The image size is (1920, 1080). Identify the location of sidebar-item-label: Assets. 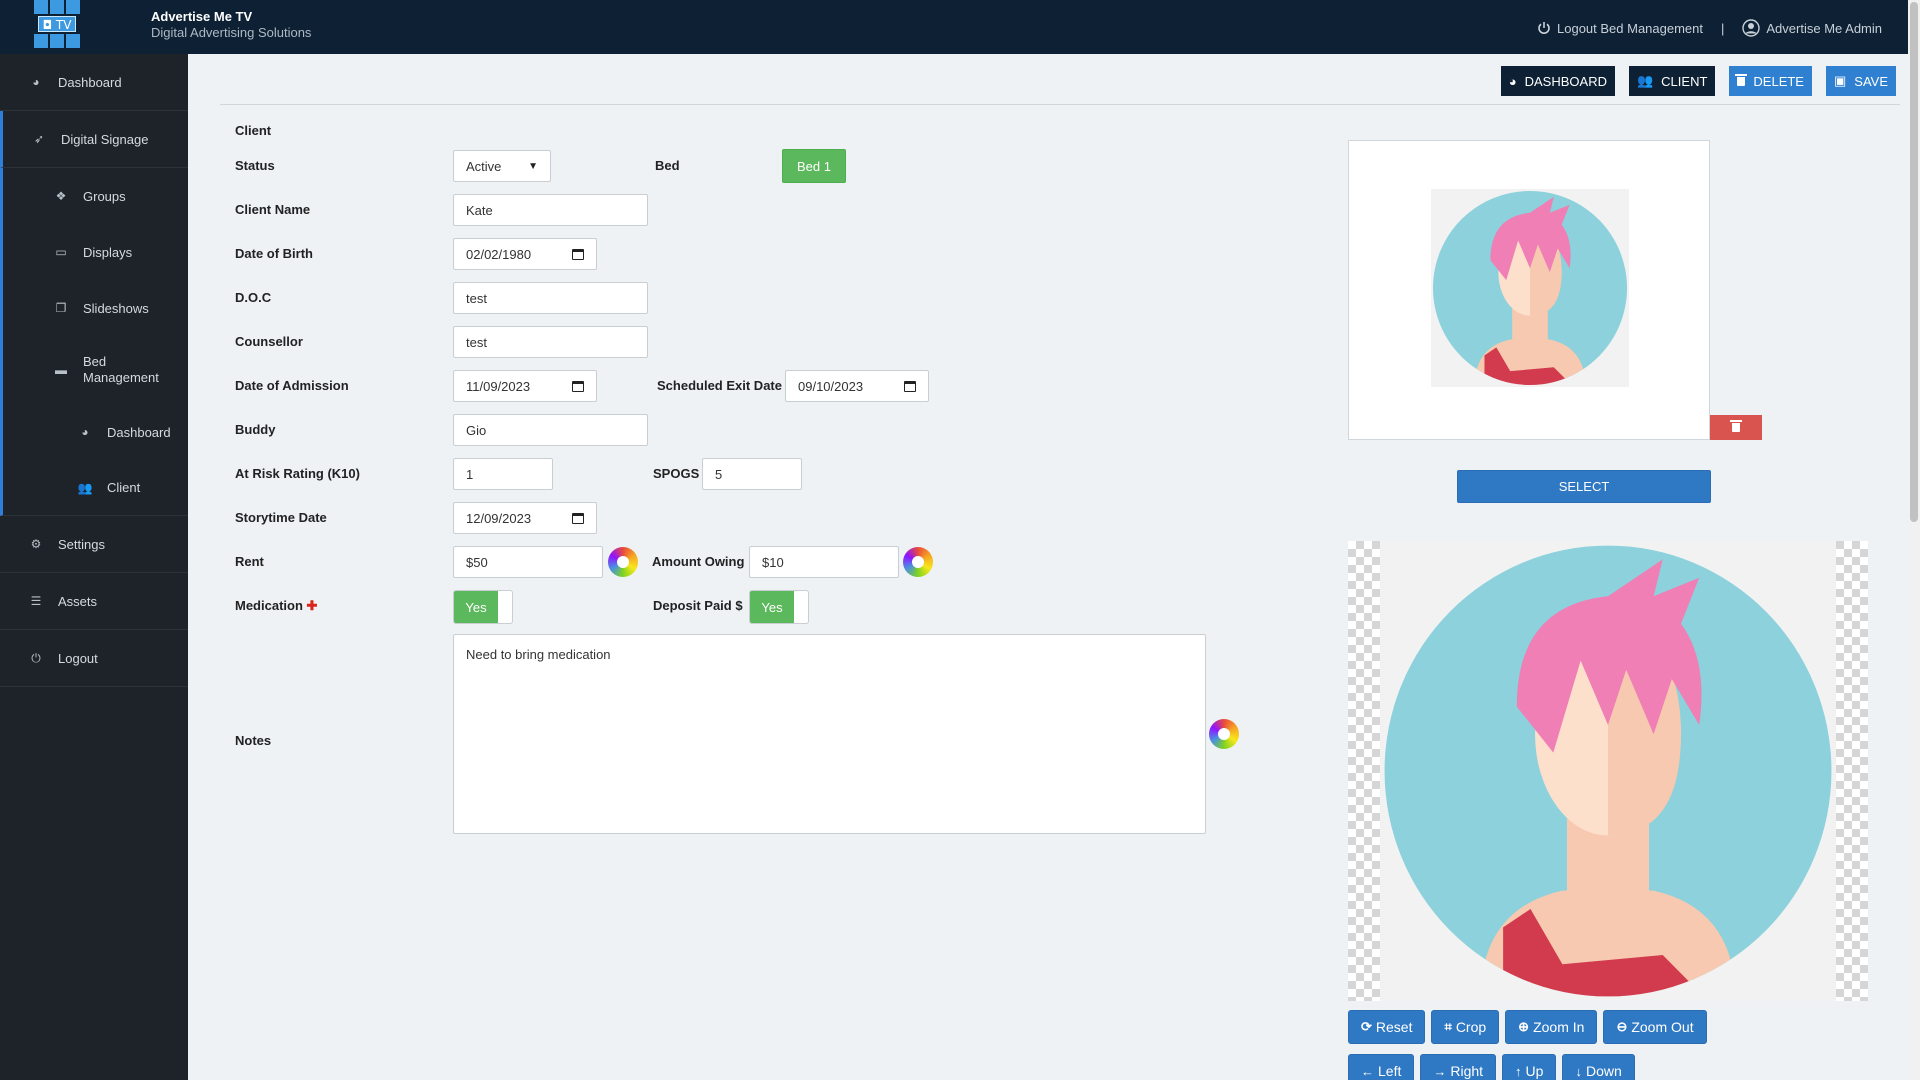
(78, 601).